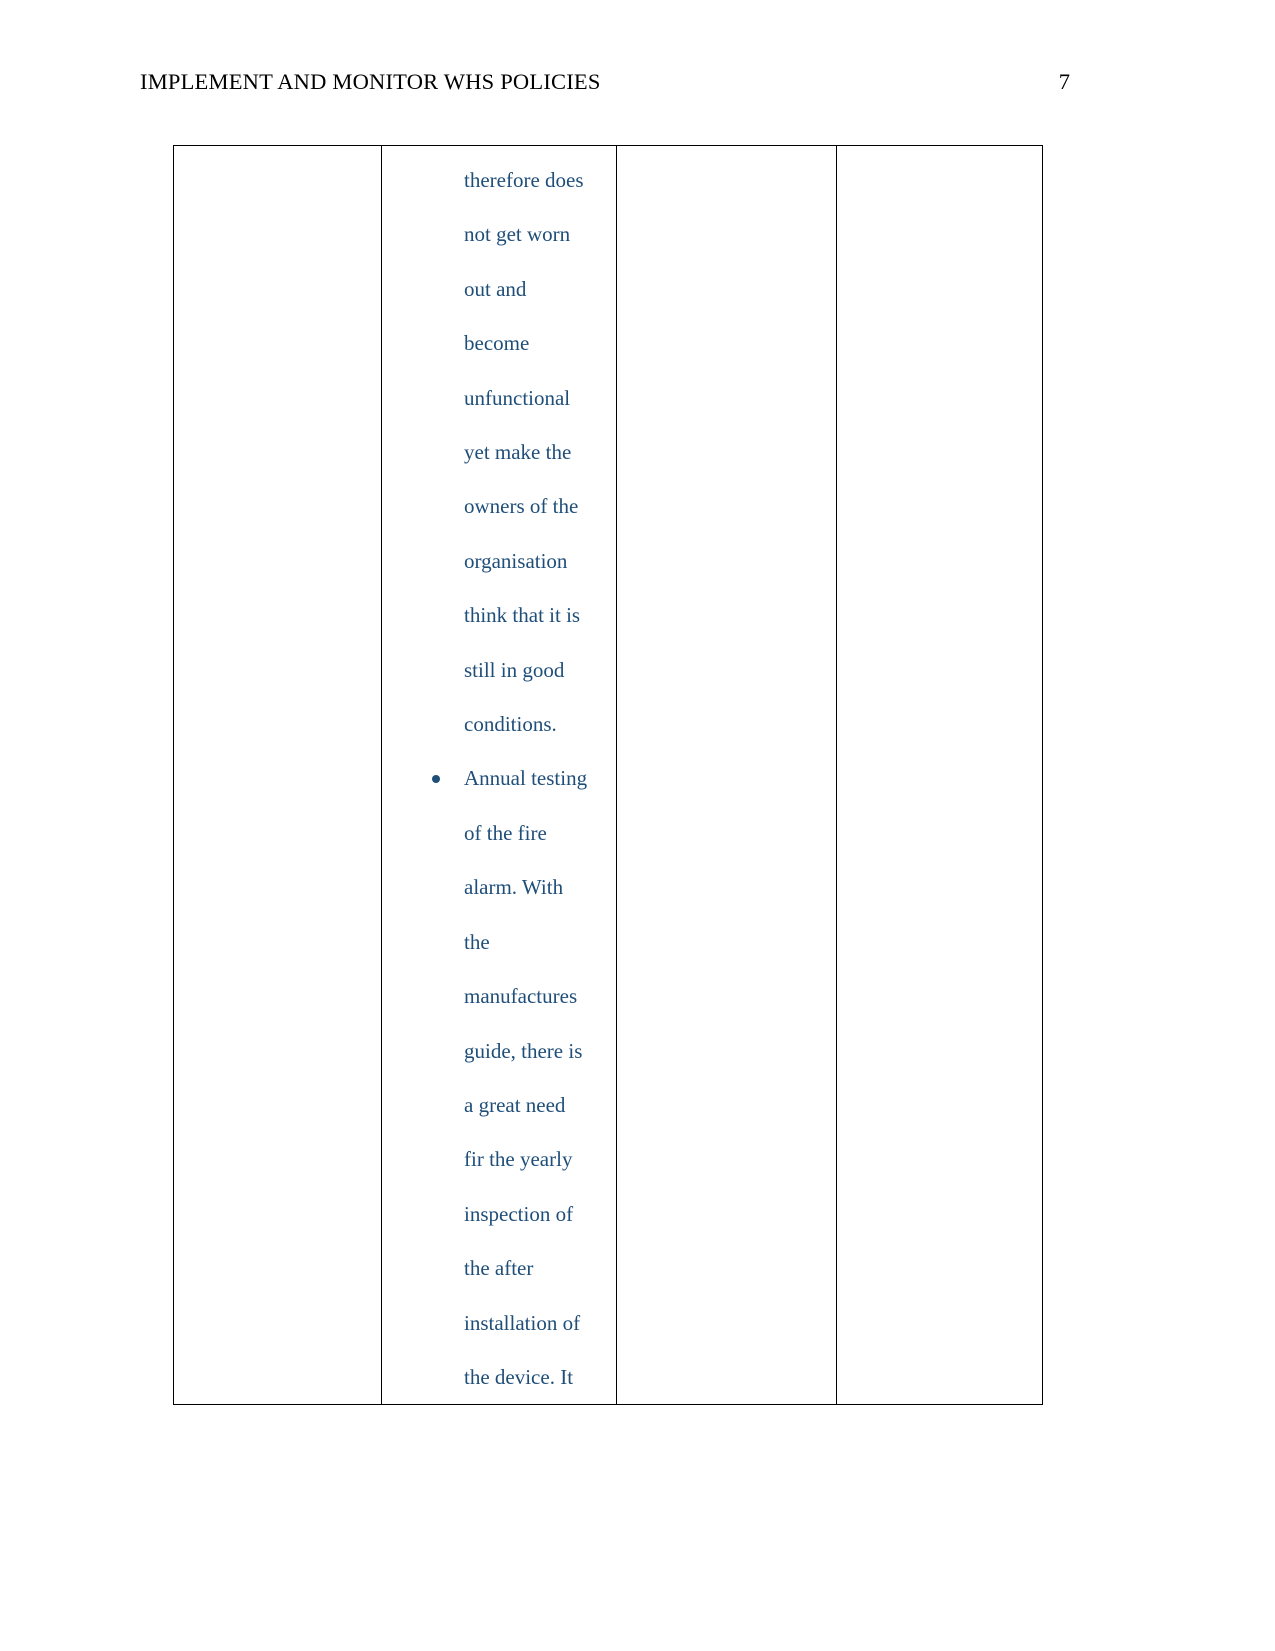  What do you see at coordinates (499, 149) in the screenshot?
I see `cell-top-spacer` at bounding box center [499, 149].